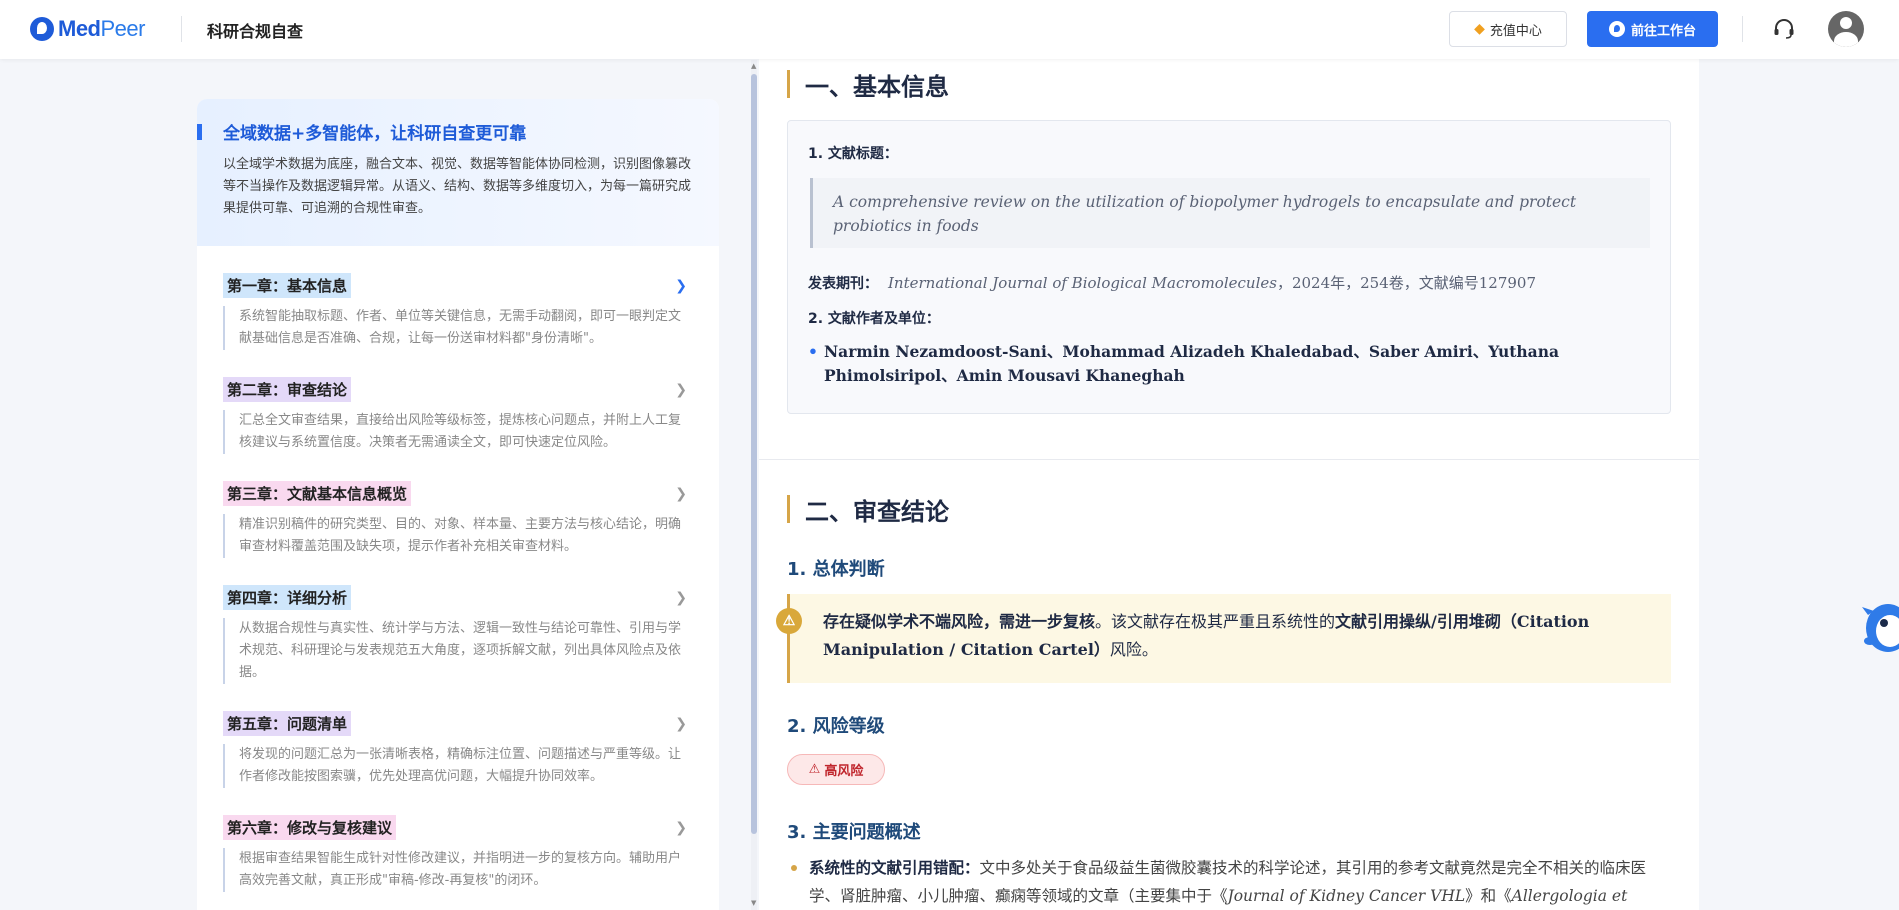 This screenshot has height=910, width=1899. What do you see at coordinates (287, 389) in the screenshot?
I see `chapter-label: 第二章：审查结论` at bounding box center [287, 389].